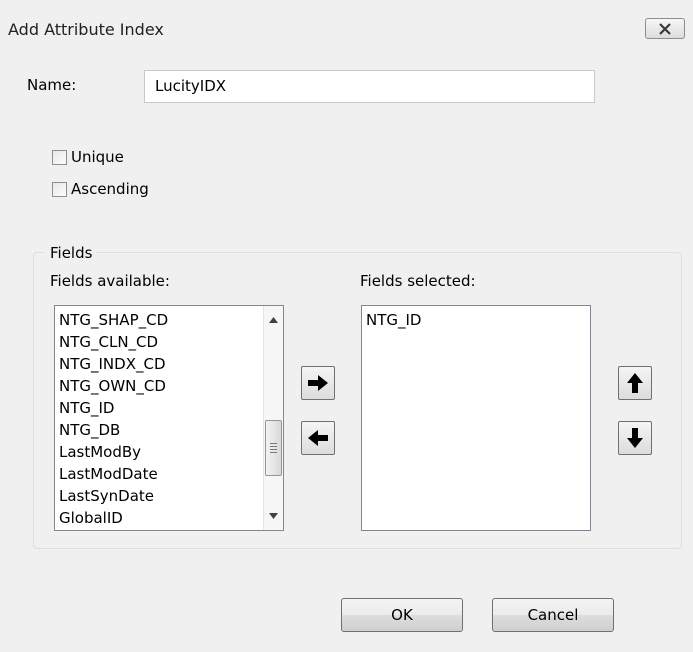 The image size is (693, 652). I want to click on fields-available-label: Fields available:, so click(110, 281).